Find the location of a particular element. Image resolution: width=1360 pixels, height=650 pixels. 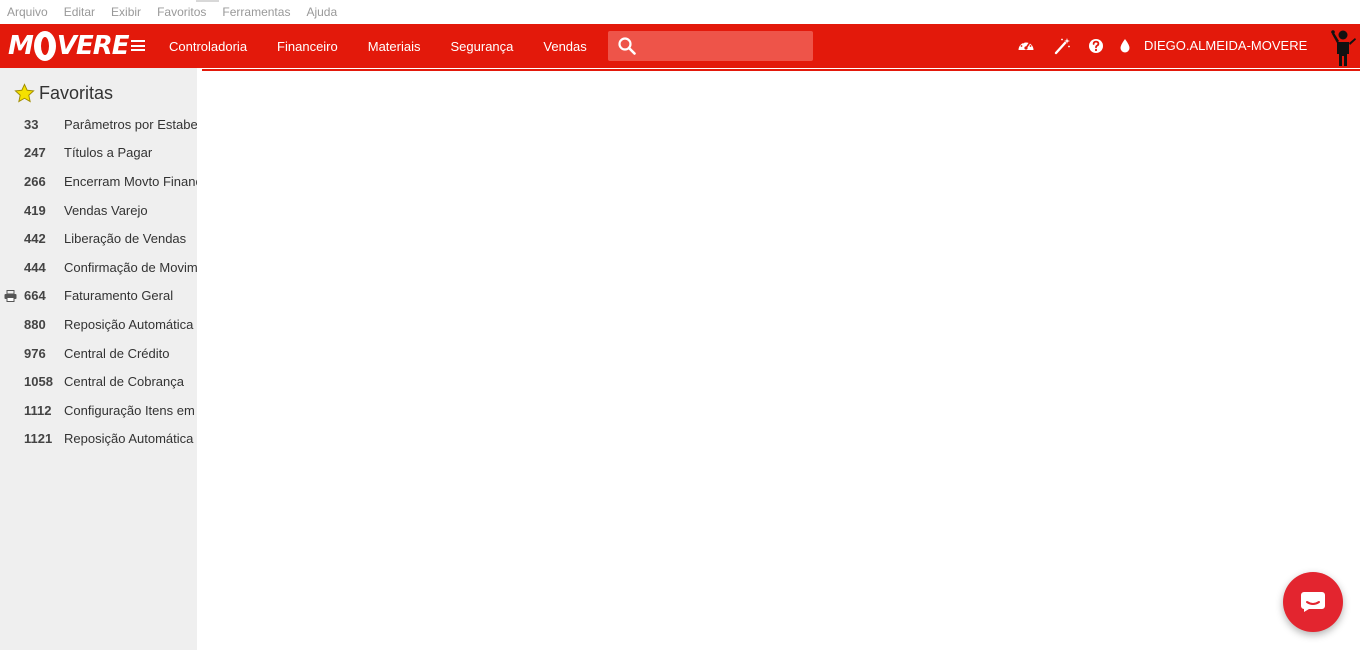

item-code: 1058 is located at coordinates (38, 382).